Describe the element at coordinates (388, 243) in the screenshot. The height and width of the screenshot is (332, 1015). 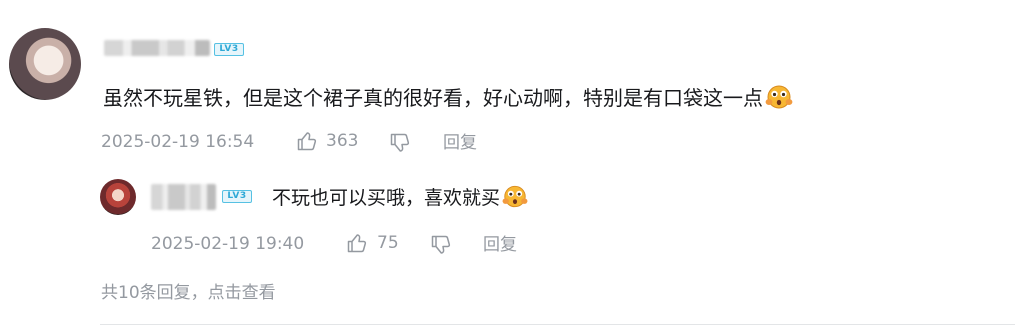
I see `like-count: 75` at that location.